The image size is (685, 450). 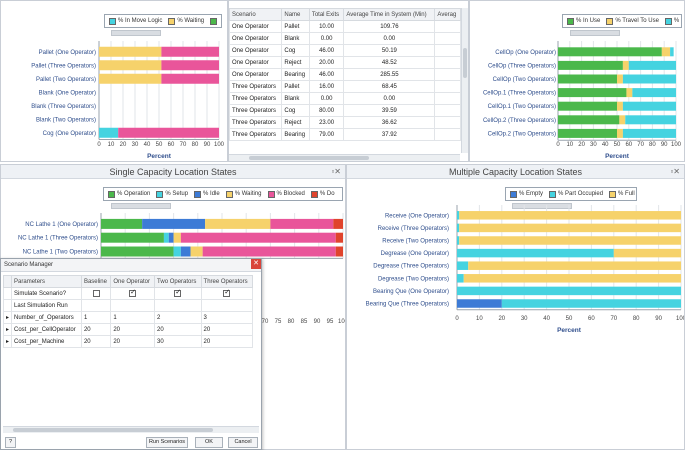 What do you see at coordinates (243, 442) in the screenshot?
I see `cancel-button: Cancel` at bounding box center [243, 442].